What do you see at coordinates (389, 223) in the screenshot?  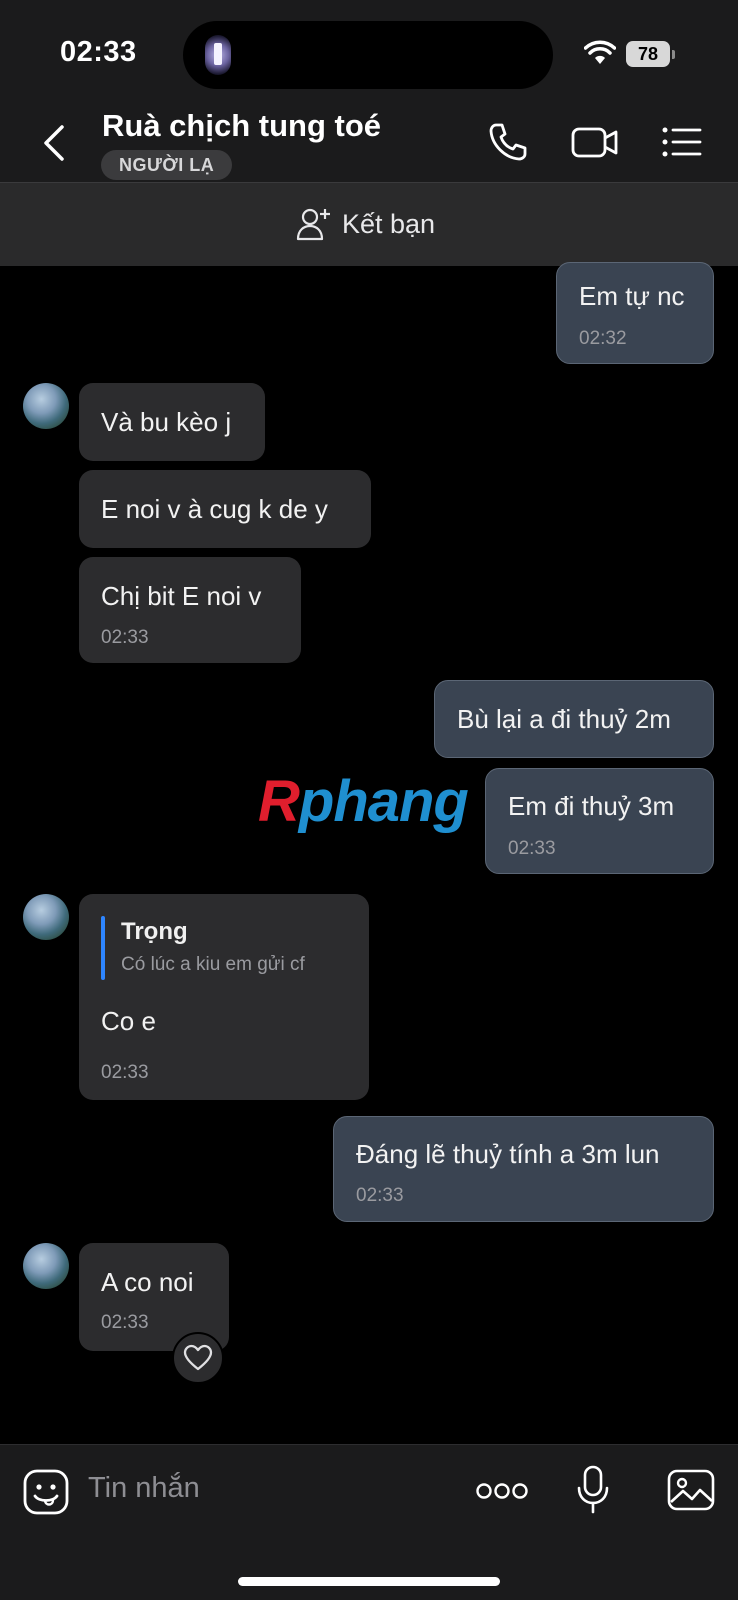 I see `add-friend-label: Kết bạn` at bounding box center [389, 223].